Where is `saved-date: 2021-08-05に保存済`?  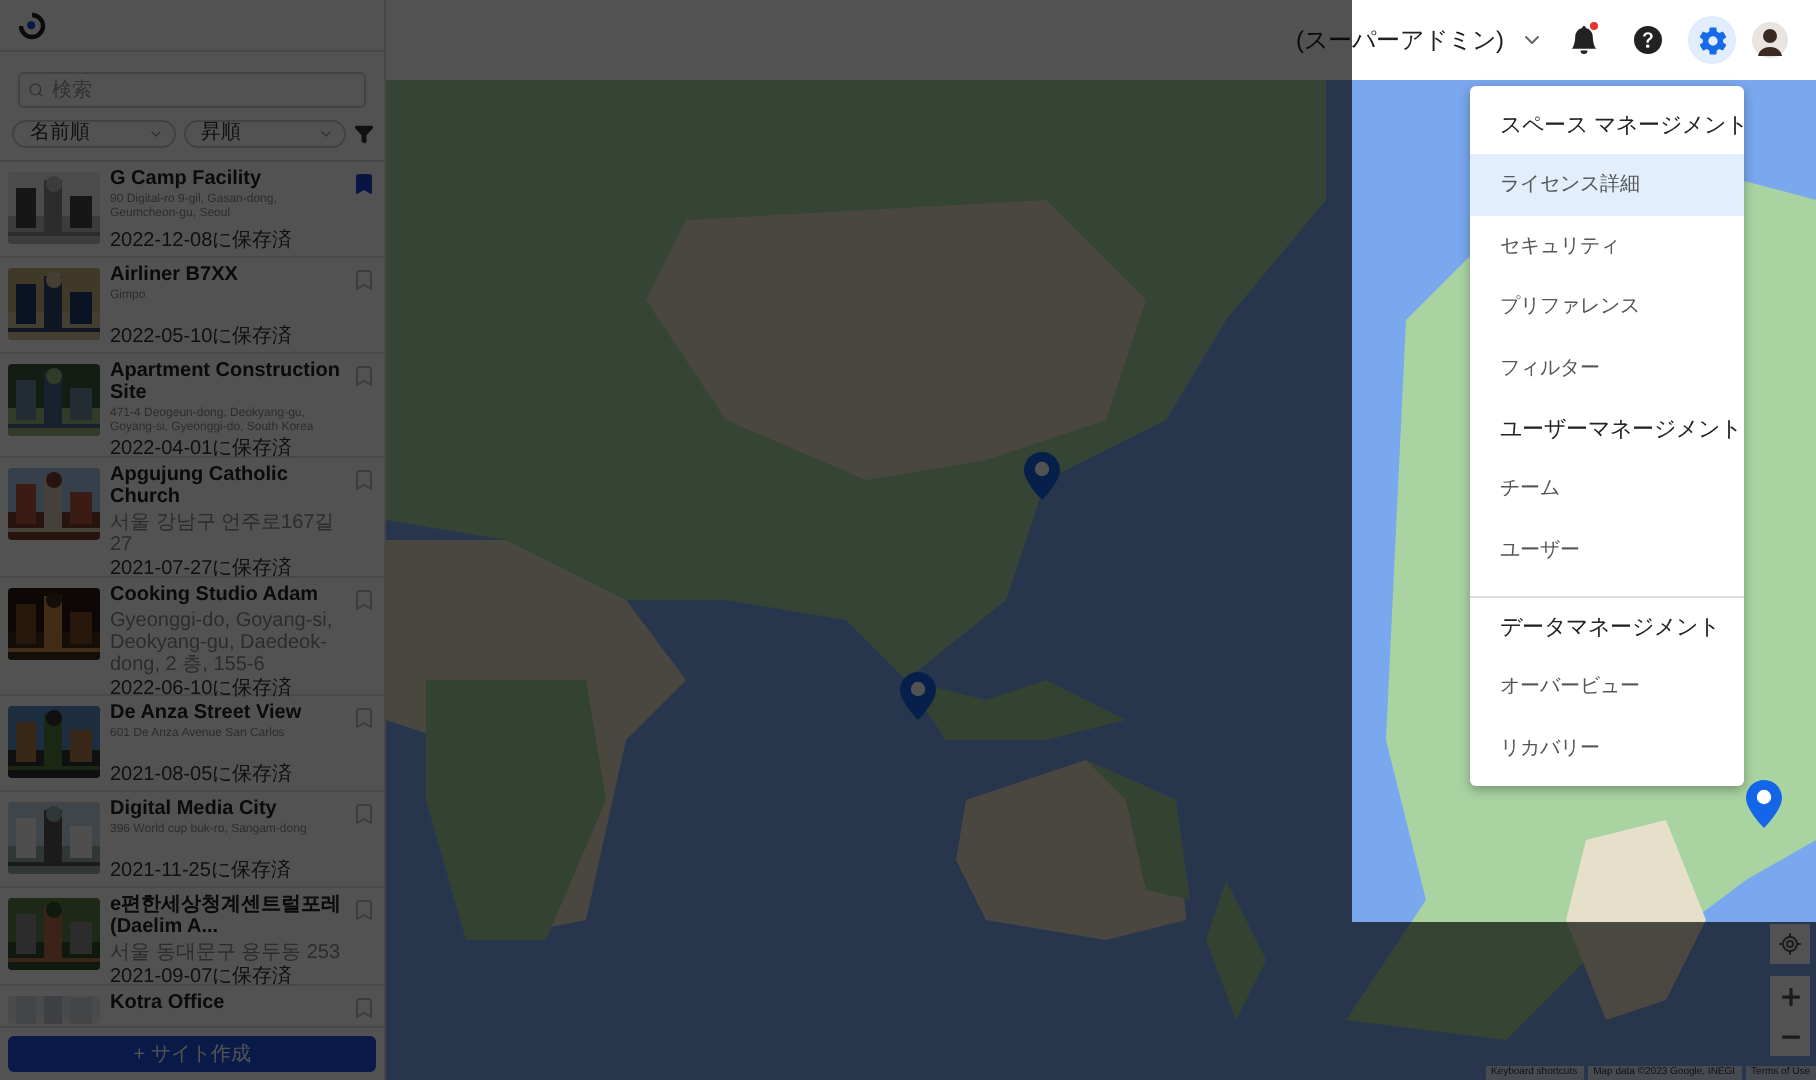
saved-date: 2021-08-05に保存済 is located at coordinates (202, 774).